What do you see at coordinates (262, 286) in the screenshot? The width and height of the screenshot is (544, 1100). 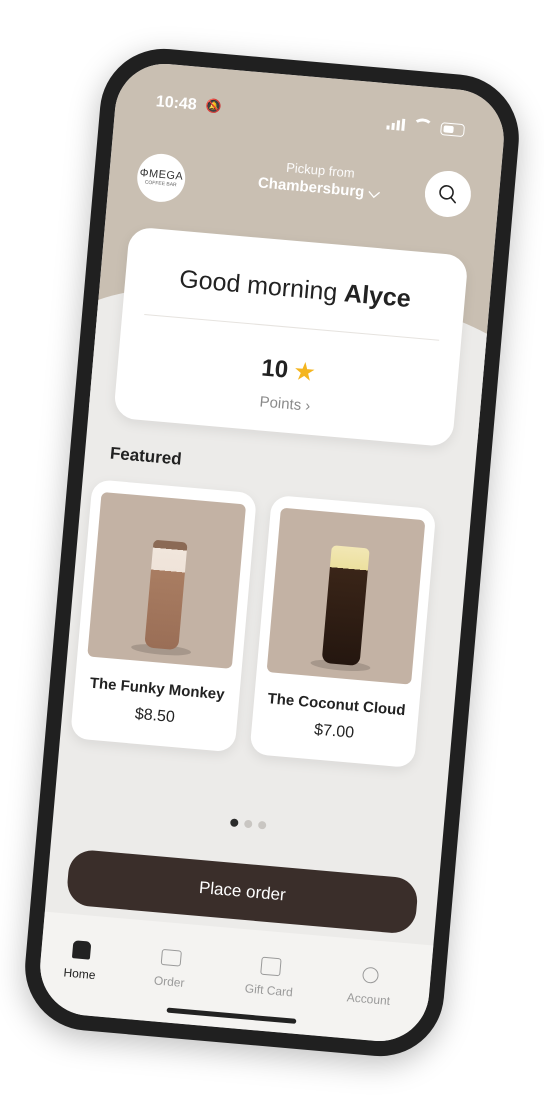 I see `greeting-prefix: Good morning` at bounding box center [262, 286].